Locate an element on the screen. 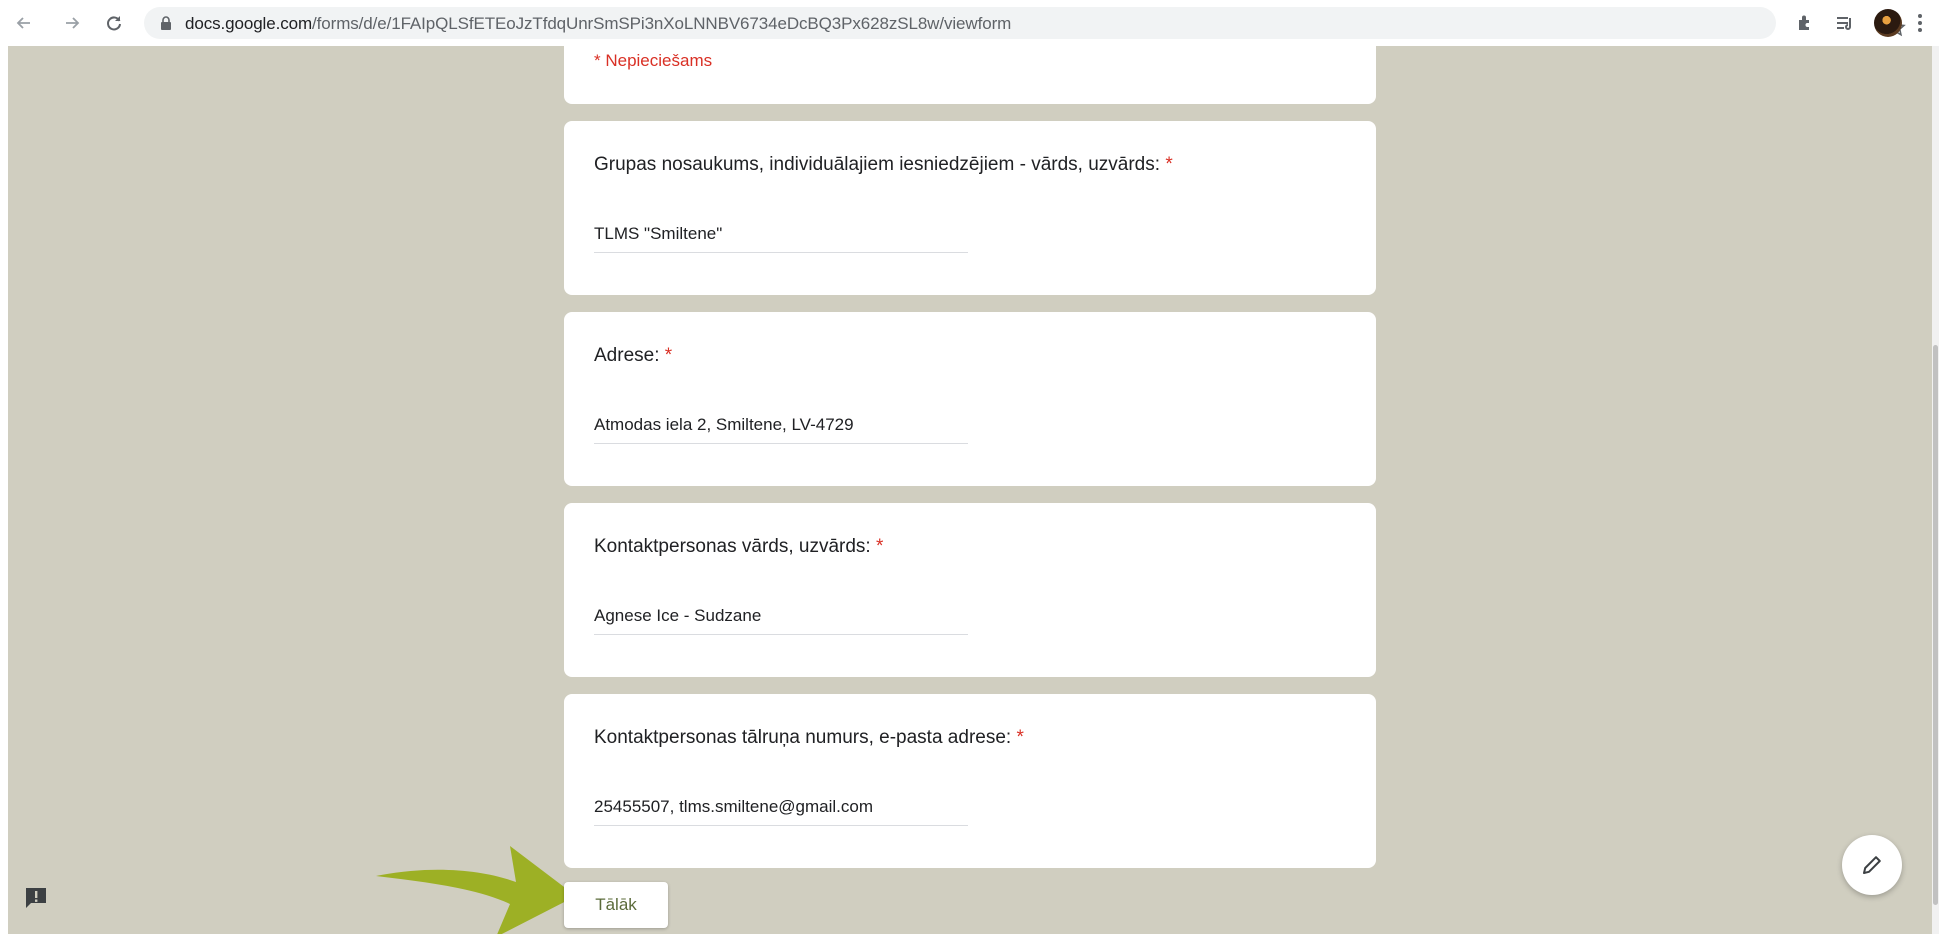 The height and width of the screenshot is (937, 1939). profile-avatar is located at coordinates (1888, 23).